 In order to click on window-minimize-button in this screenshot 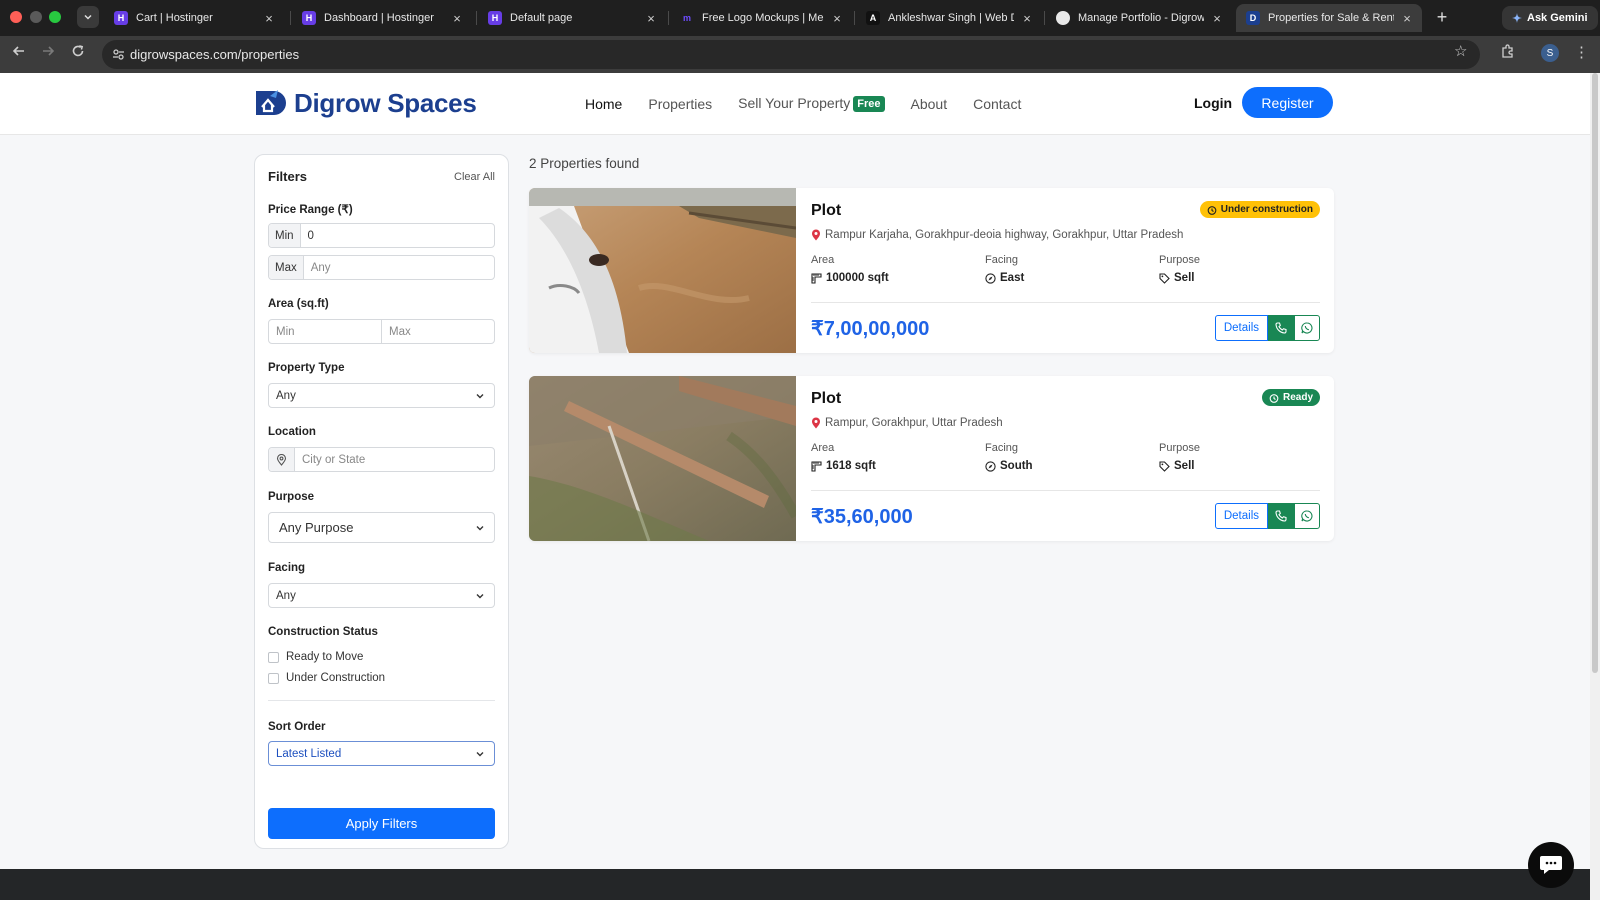, I will do `click(36, 17)`.